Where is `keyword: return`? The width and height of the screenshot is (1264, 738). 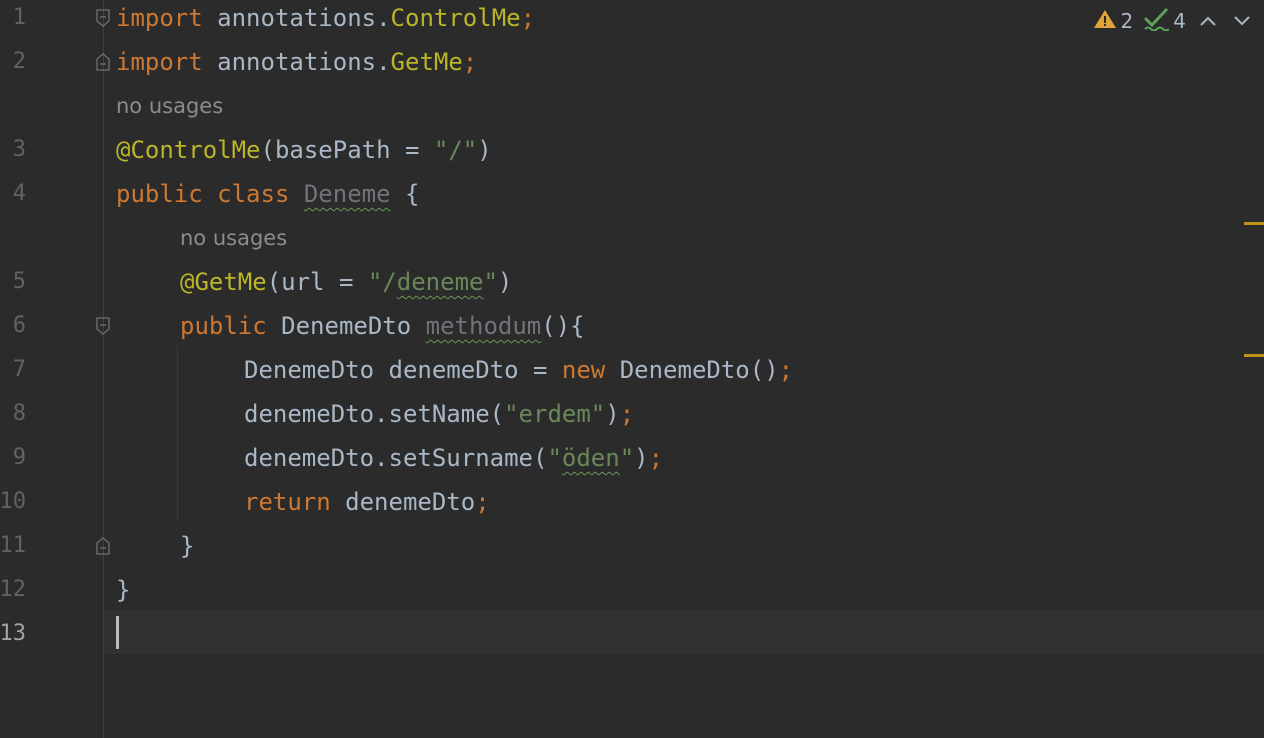
keyword: return is located at coordinates (287, 502).